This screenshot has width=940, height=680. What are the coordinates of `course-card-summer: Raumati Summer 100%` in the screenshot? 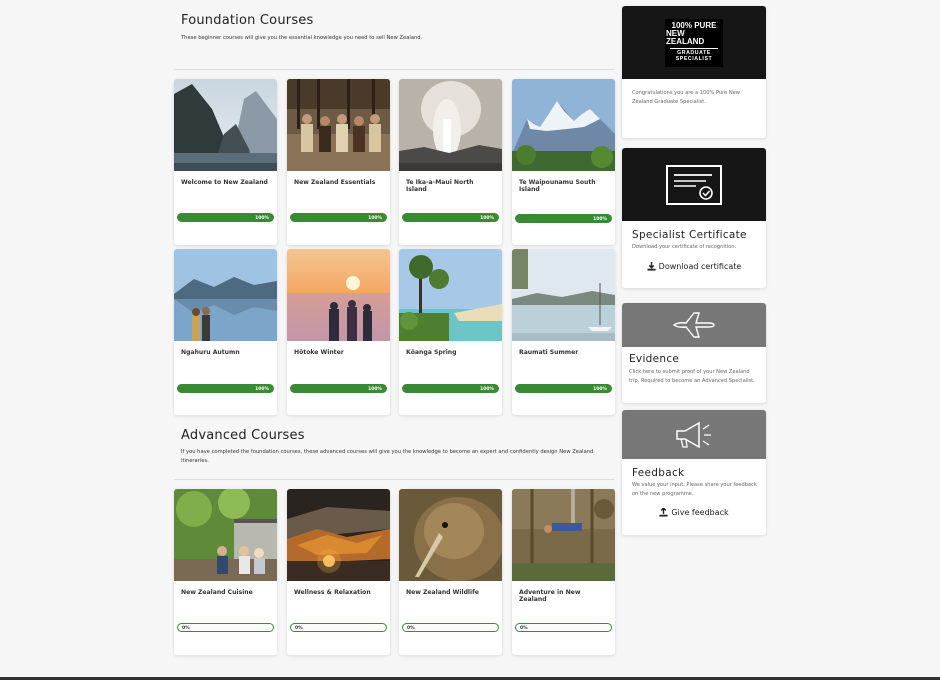 It's located at (563, 332).